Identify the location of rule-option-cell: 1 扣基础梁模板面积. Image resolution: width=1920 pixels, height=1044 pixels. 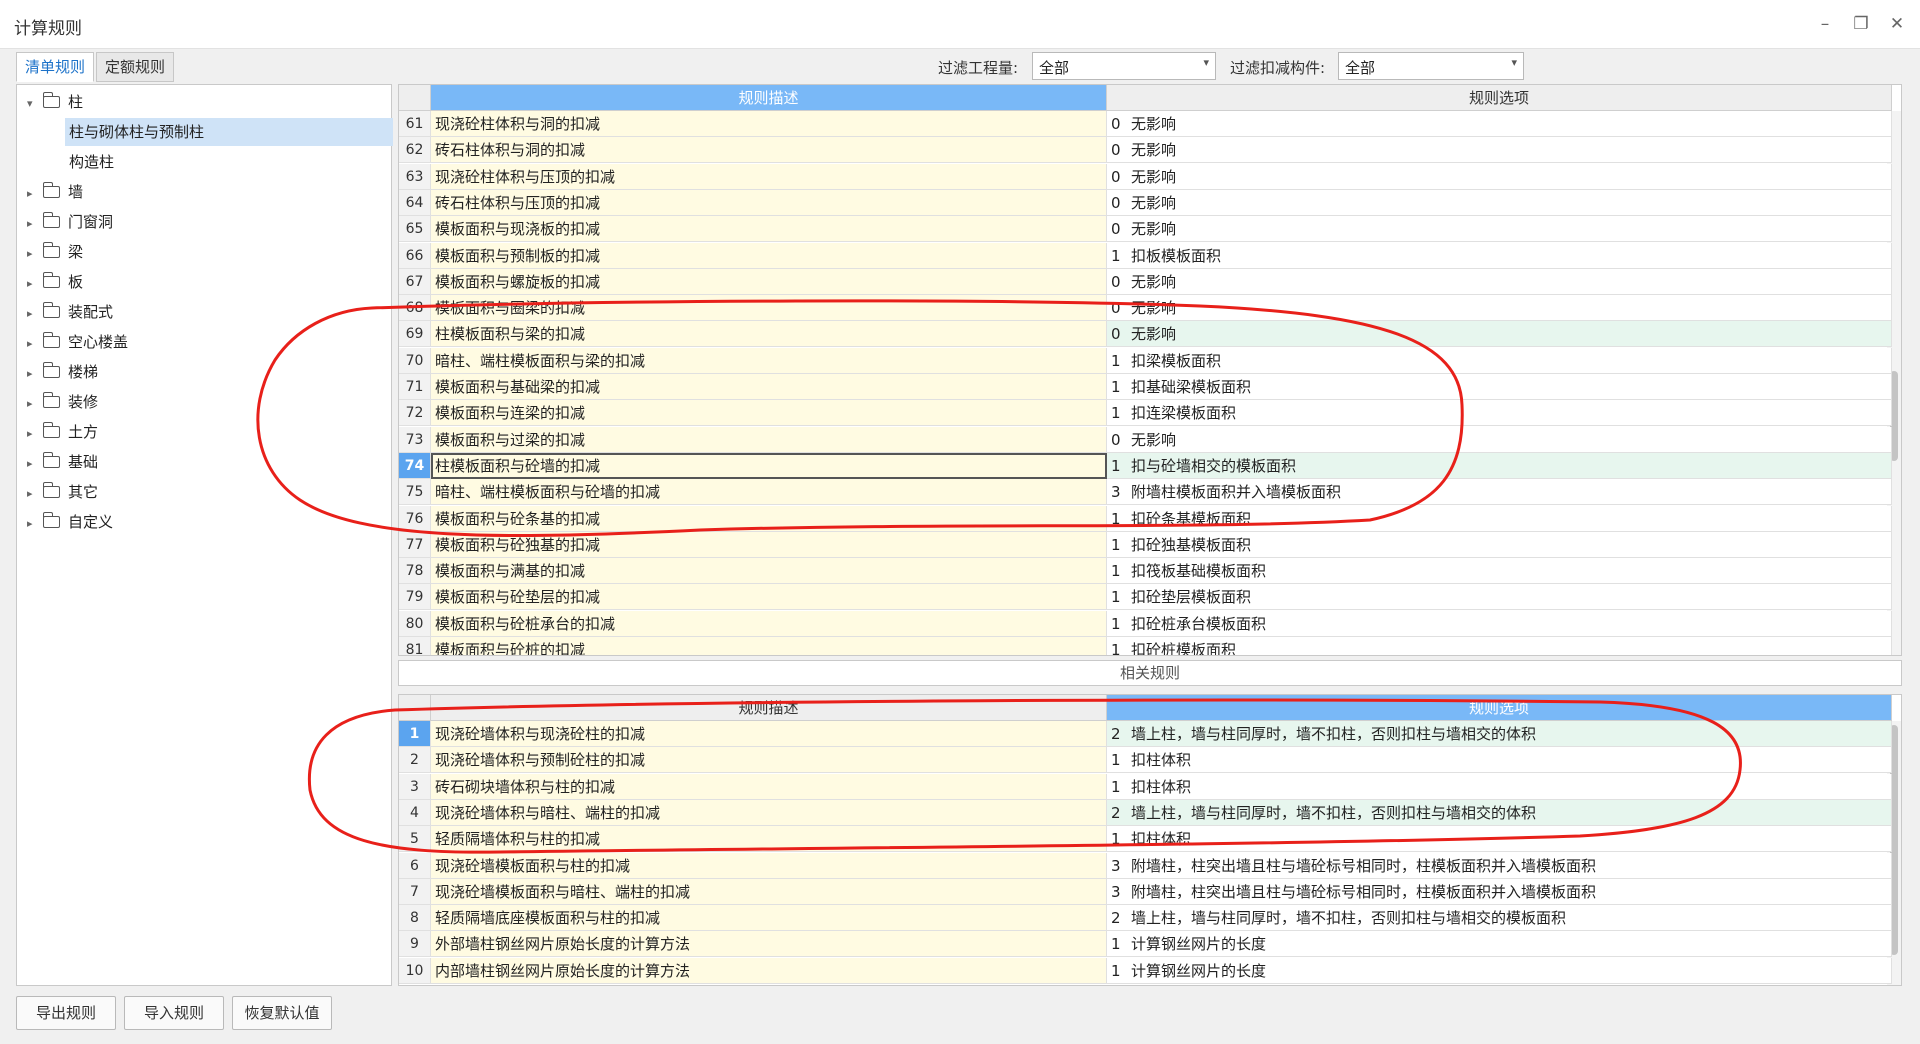
(1499, 387).